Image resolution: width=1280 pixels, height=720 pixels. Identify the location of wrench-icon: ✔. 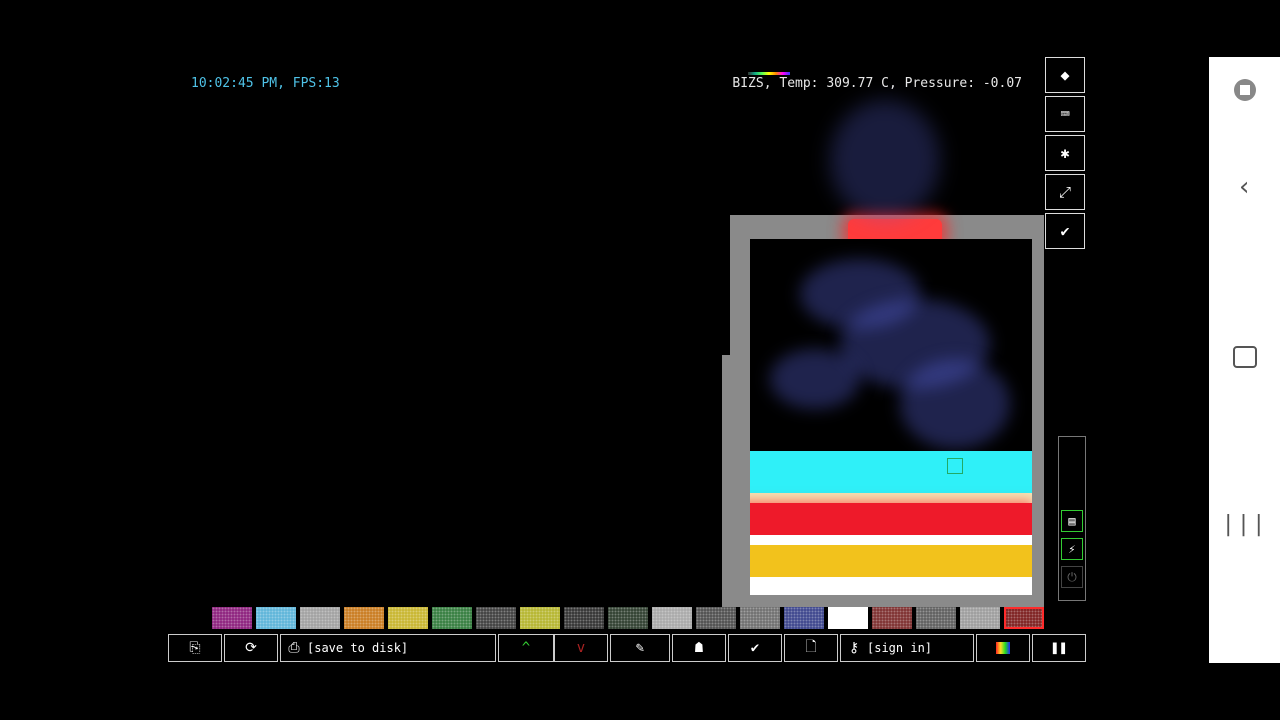
(1065, 231).